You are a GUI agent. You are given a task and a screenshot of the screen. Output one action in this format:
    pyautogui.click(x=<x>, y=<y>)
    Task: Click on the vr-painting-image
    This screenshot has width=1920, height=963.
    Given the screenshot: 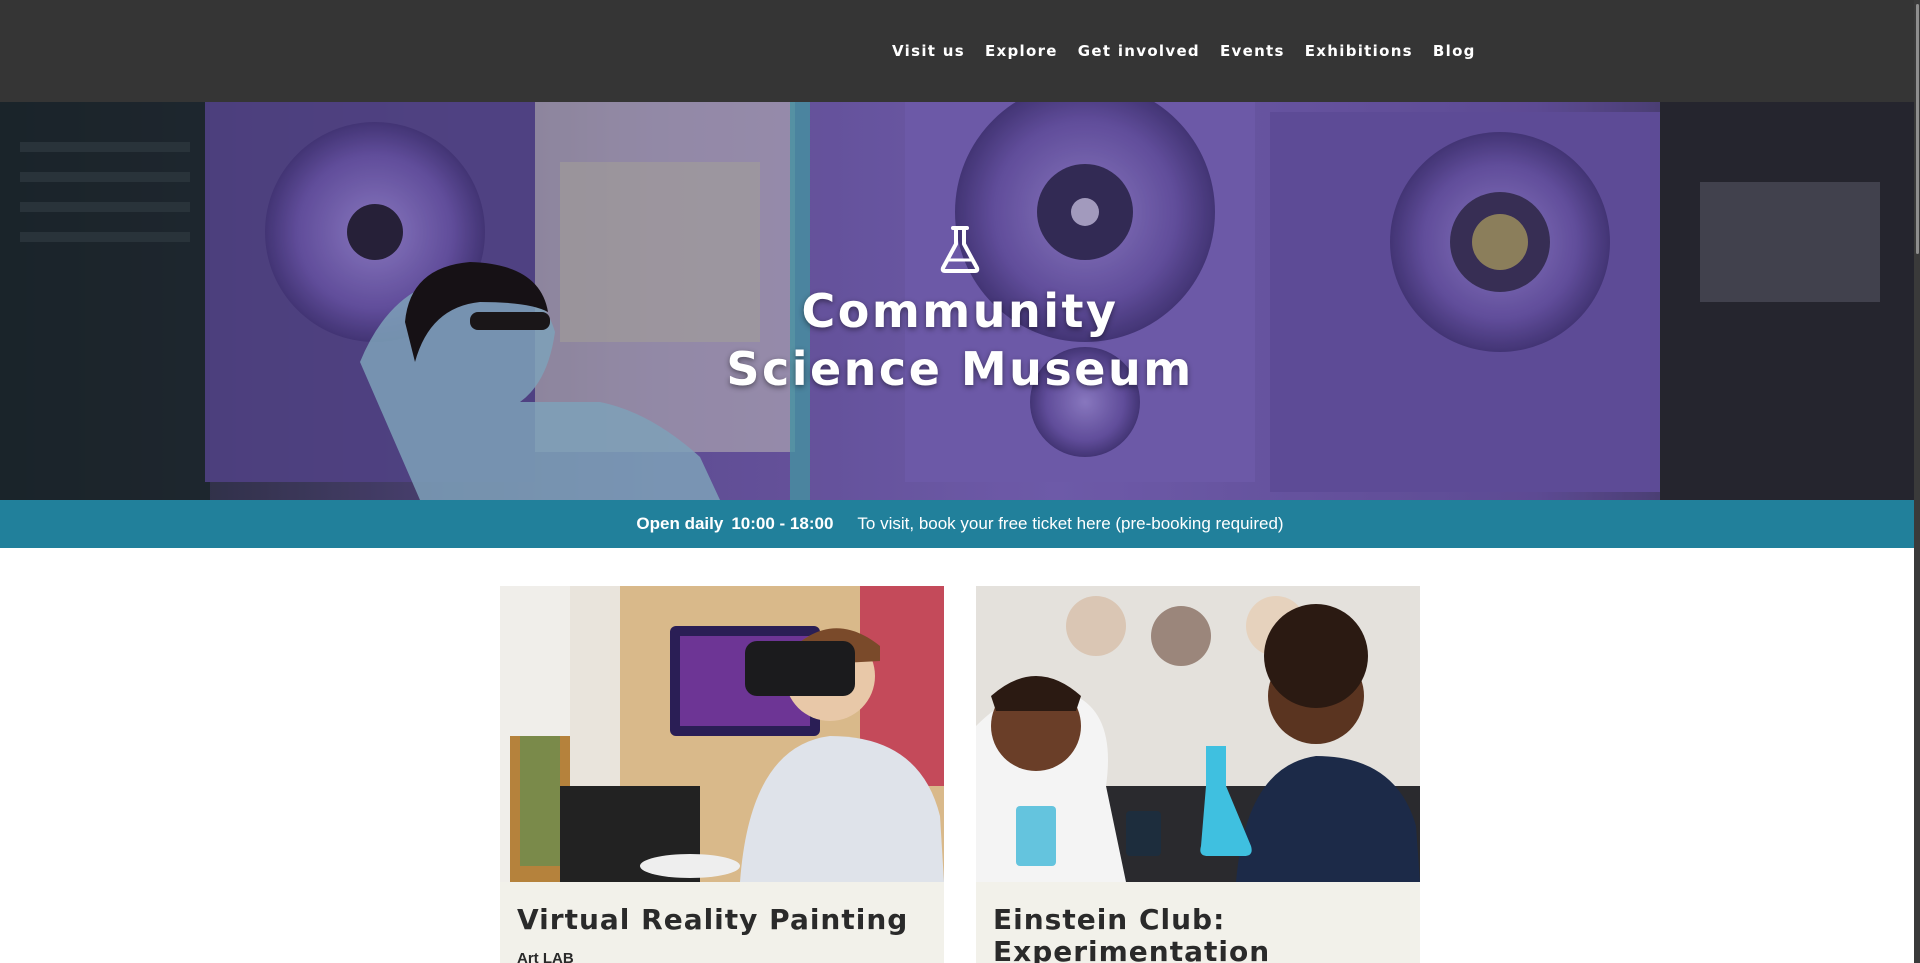 What is the action you would take?
    pyautogui.click(x=722, y=734)
    